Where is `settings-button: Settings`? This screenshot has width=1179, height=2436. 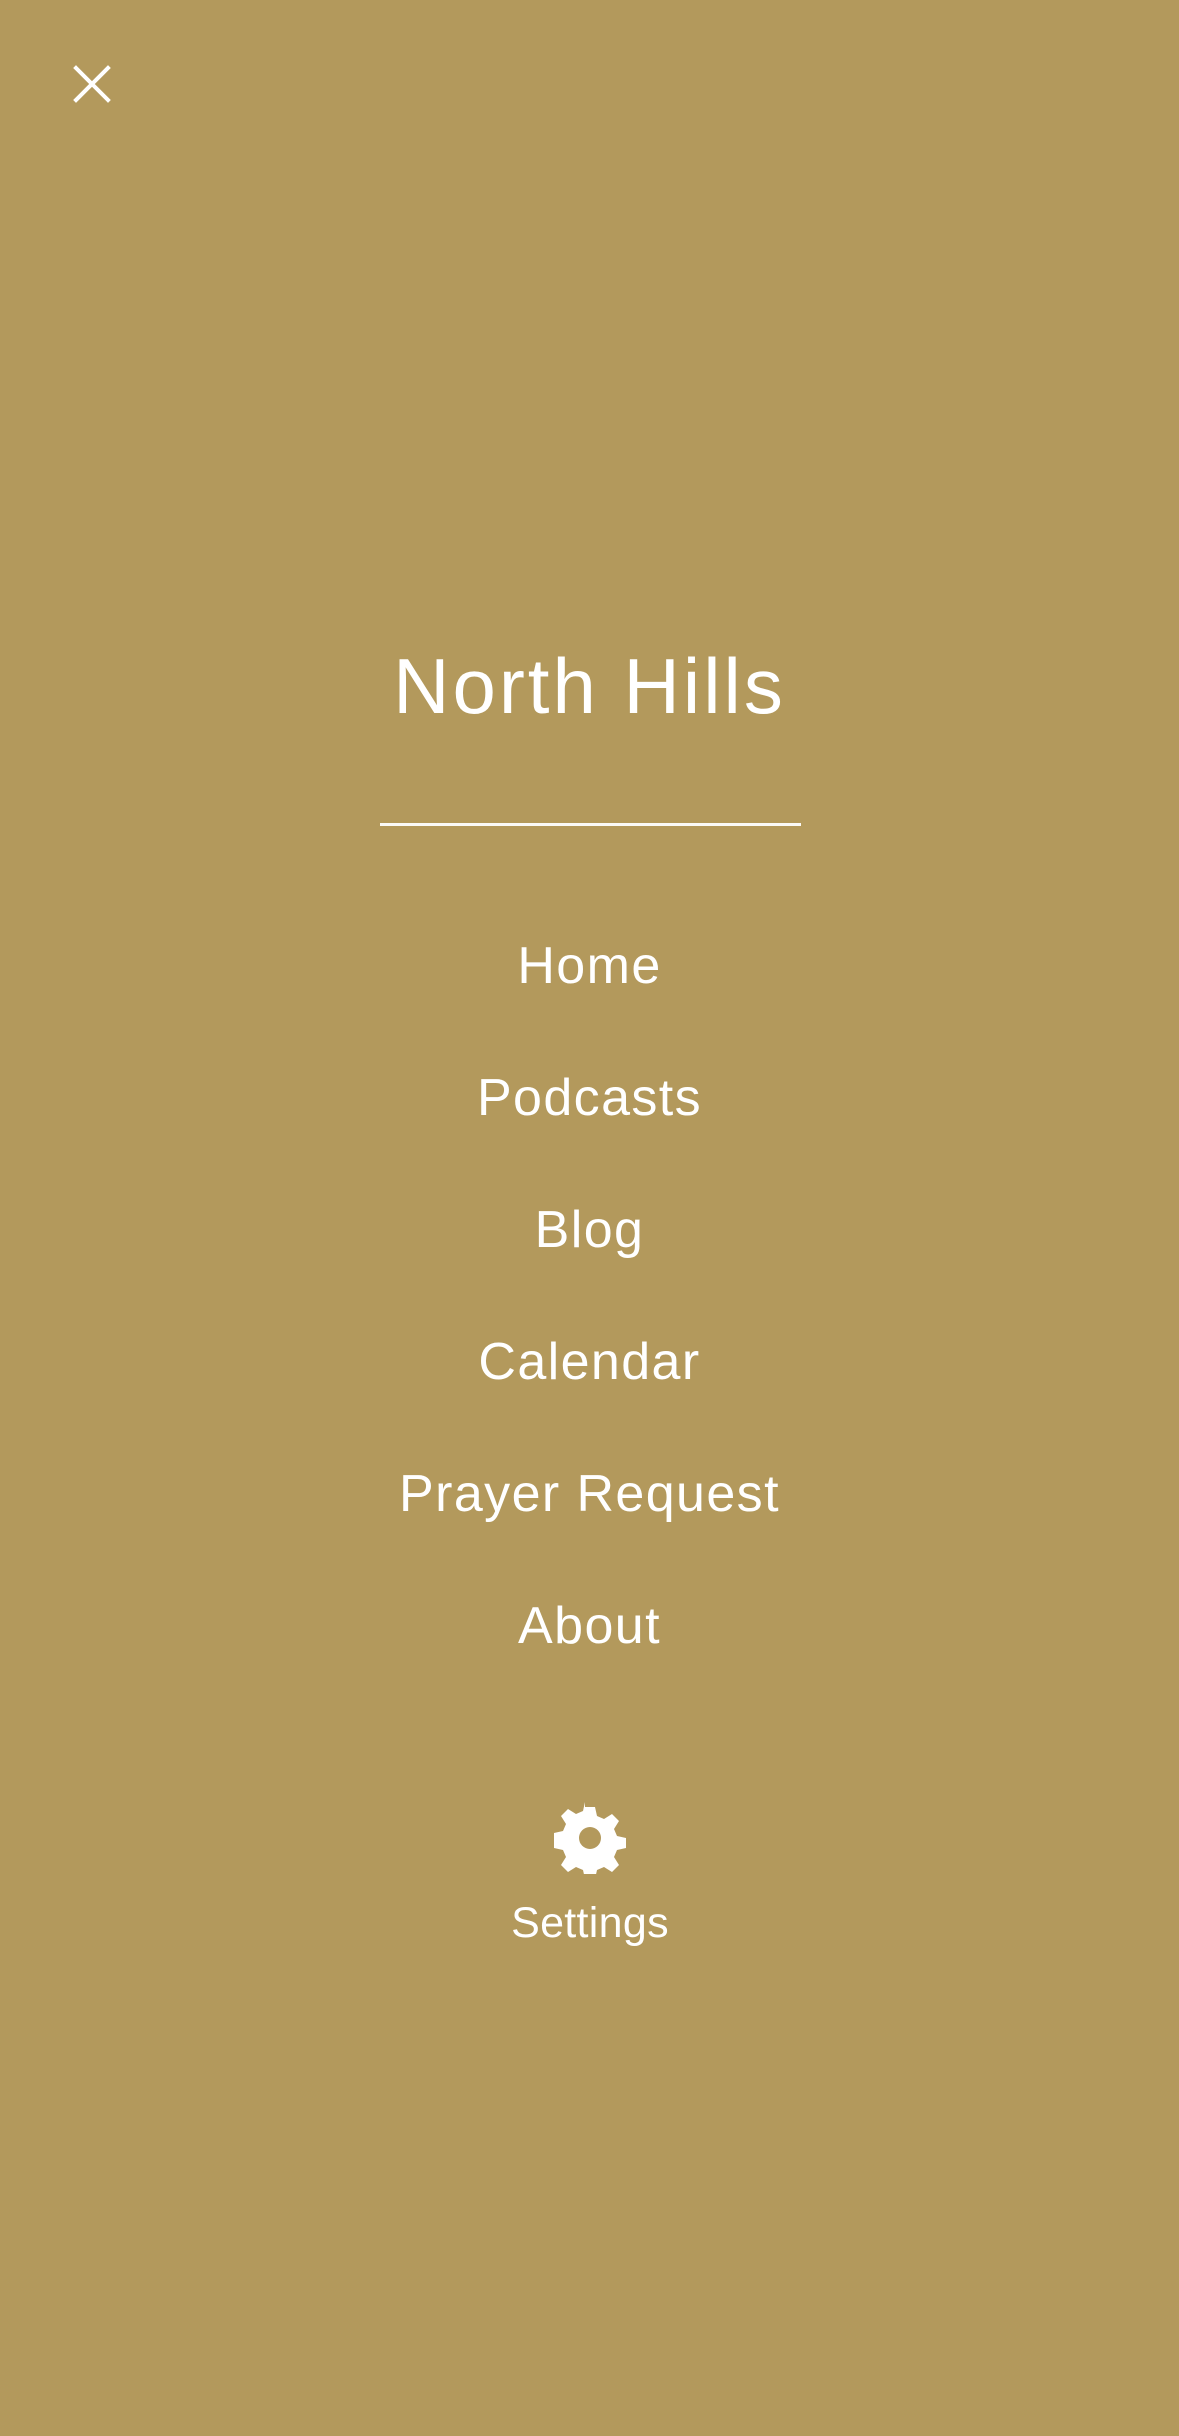 settings-button: Settings is located at coordinates (590, 1880).